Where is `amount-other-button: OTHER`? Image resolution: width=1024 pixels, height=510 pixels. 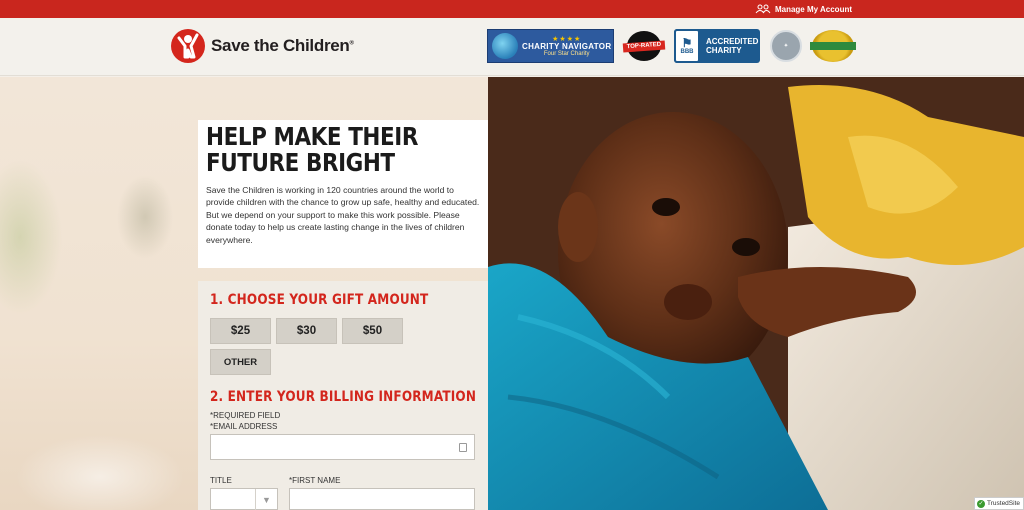 amount-other-button: OTHER is located at coordinates (240, 362).